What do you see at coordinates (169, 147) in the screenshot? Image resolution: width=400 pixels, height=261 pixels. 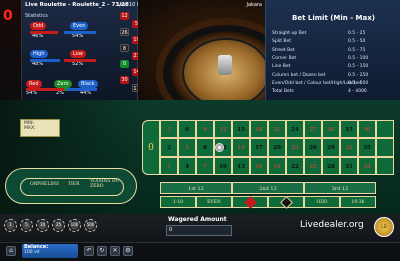 I see `number-cell: 2` at bounding box center [169, 147].